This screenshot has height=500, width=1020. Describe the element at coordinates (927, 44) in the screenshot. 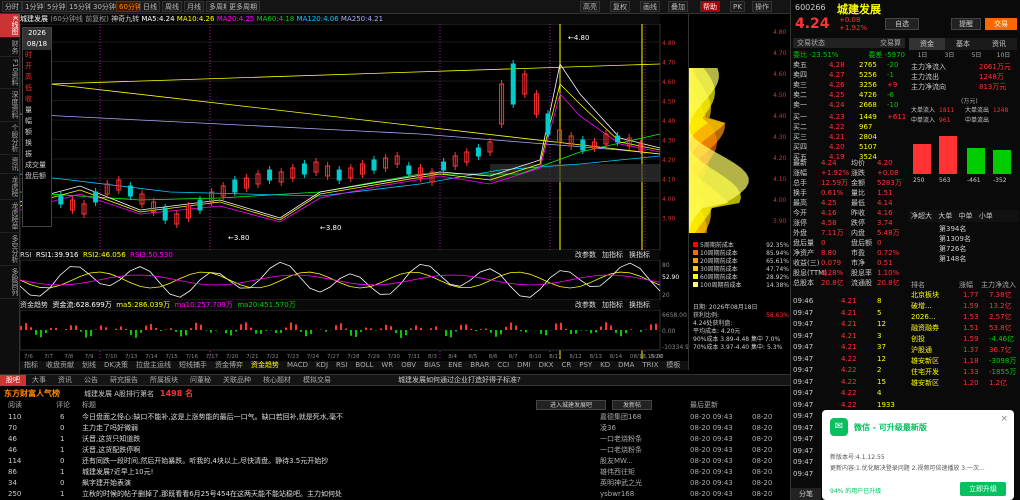

I see `fund-tab-0: 资金` at that location.